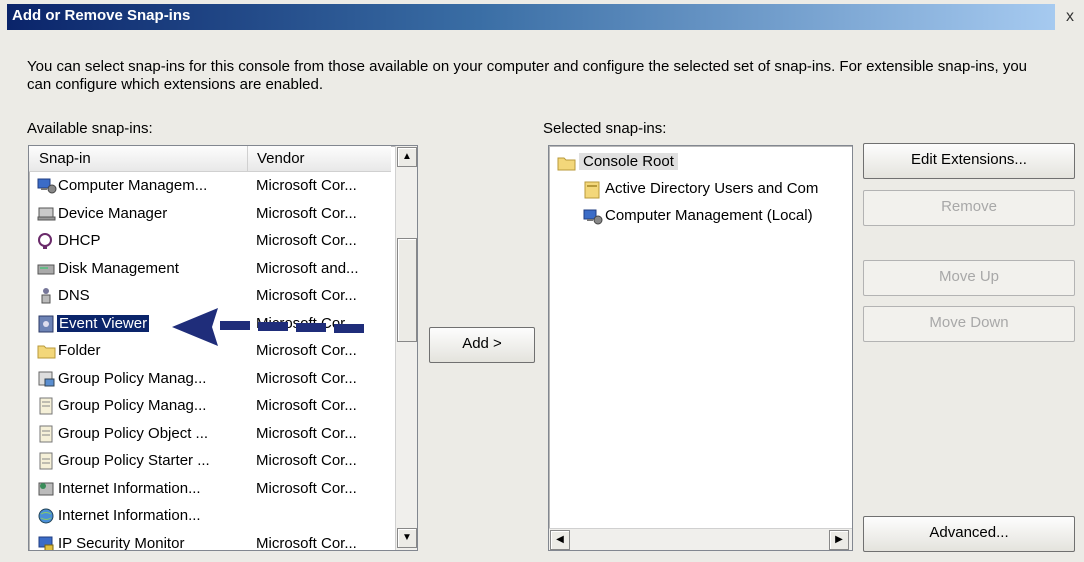  I want to click on available-snapins-label: Available snap-ins:, so click(90, 128).